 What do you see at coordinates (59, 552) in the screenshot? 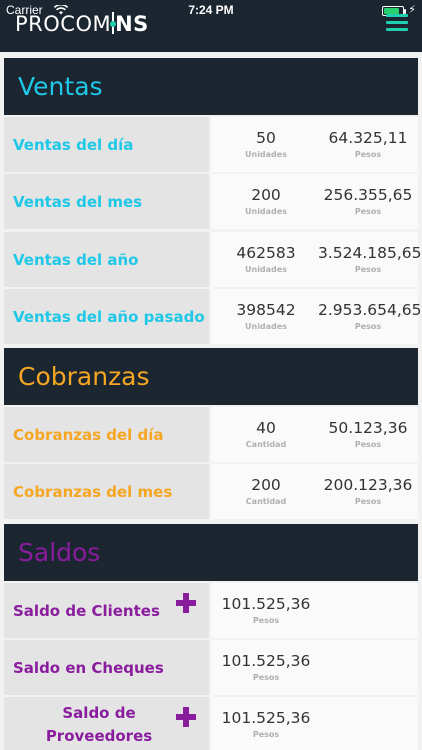
I see `saldos-title: Saldos` at bounding box center [59, 552].